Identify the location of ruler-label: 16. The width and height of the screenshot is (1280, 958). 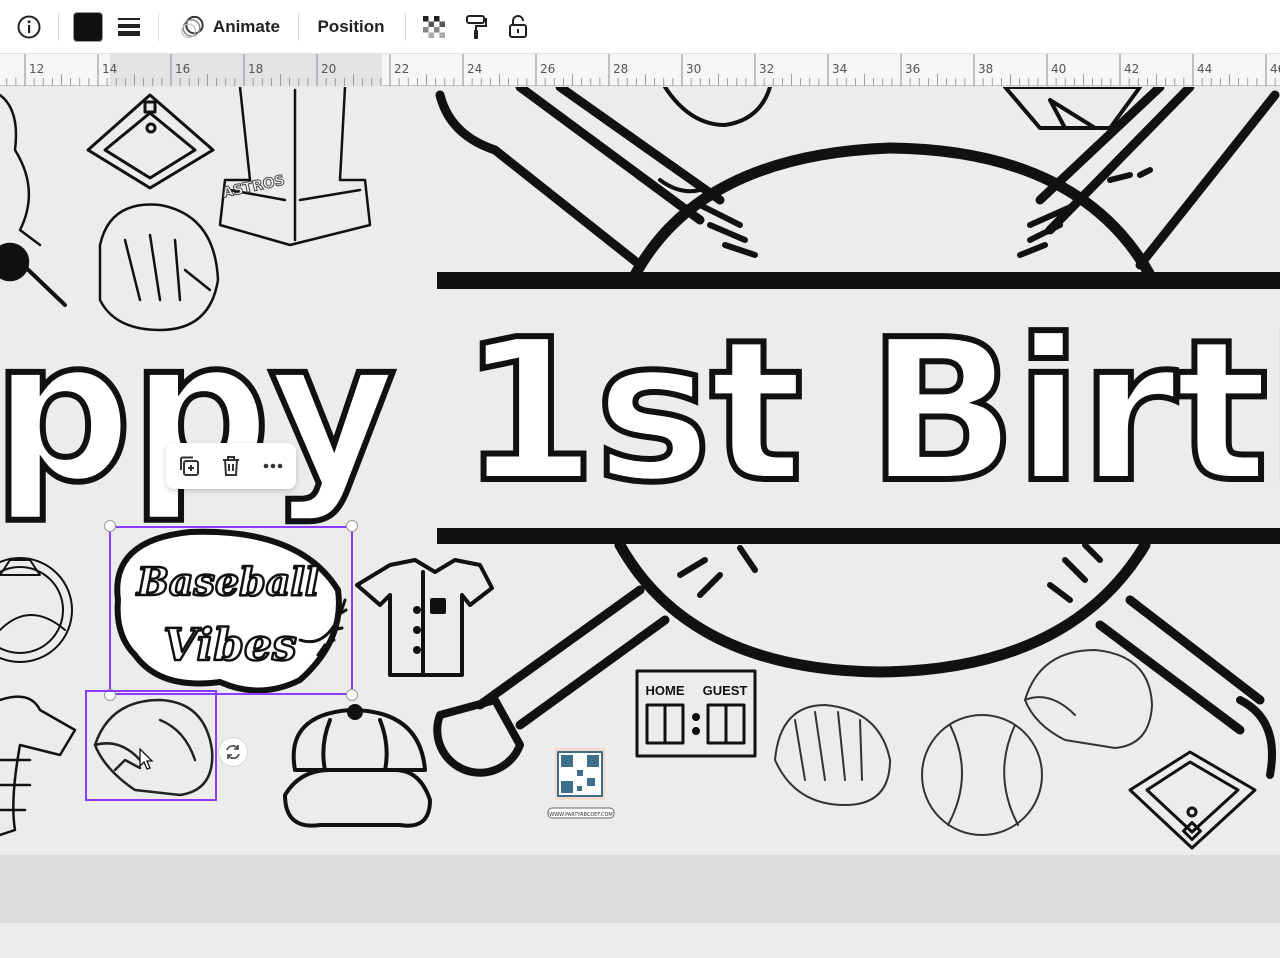
(183, 69).